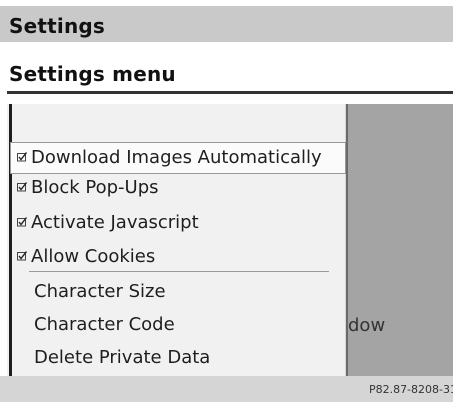 The height and width of the screenshot is (402, 453). I want to click on menu-item-label: Block Pop-Ups, so click(95, 187).